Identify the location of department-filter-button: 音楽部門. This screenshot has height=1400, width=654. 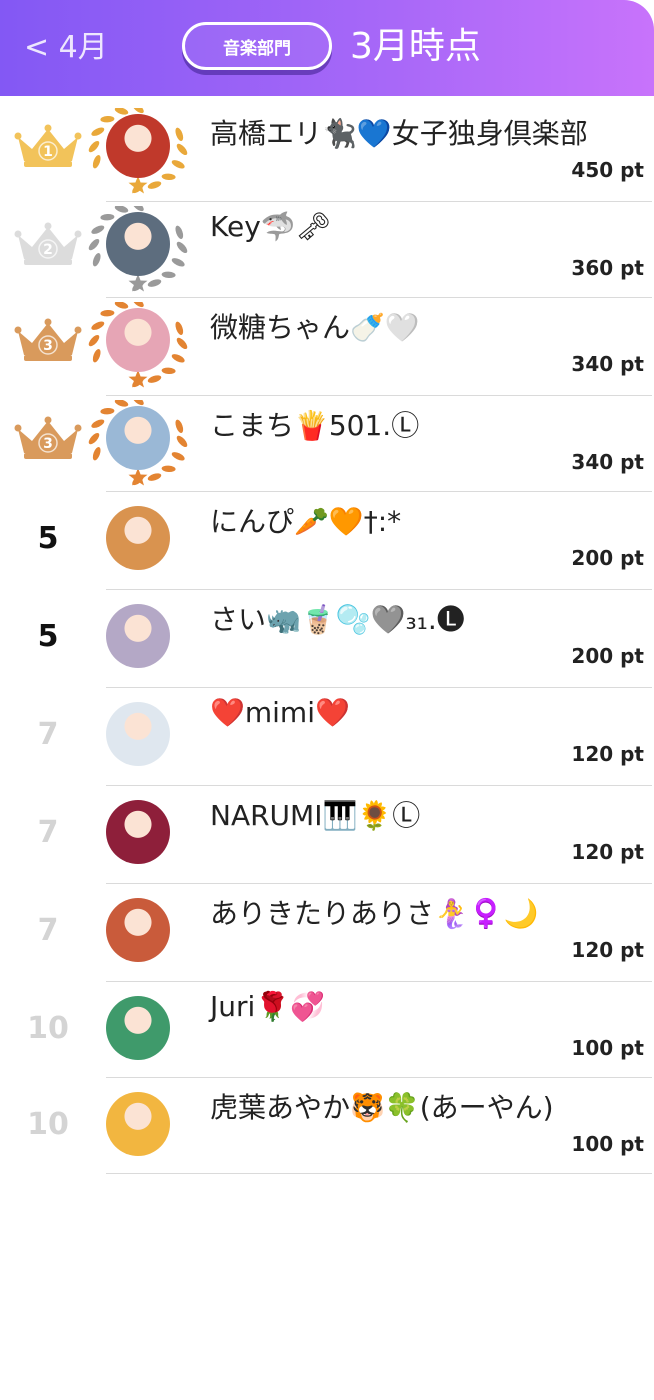
(257, 46).